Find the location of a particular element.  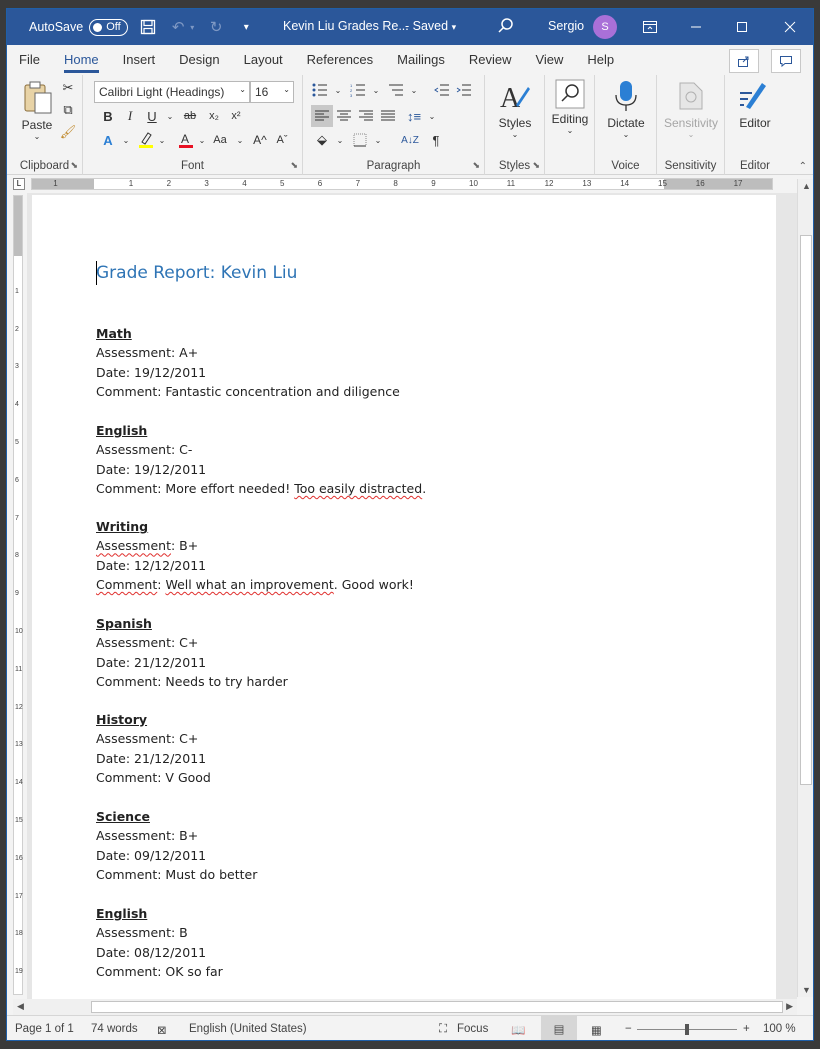

autosave-control: AutoSave Off is located at coordinates (79, 27).